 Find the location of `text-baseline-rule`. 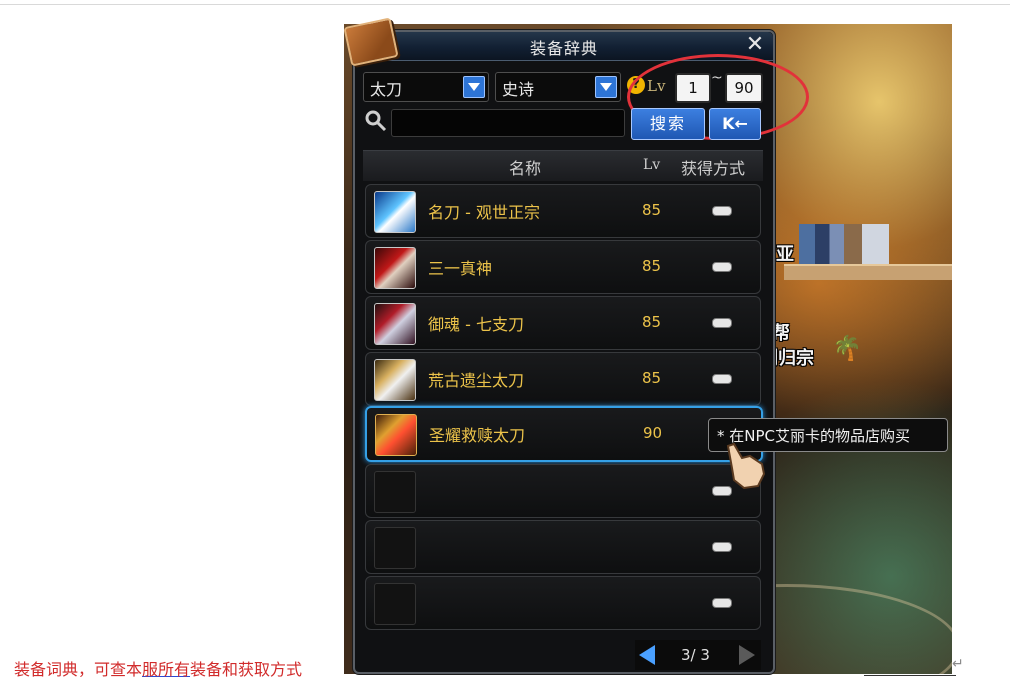

text-baseline-rule is located at coordinates (910, 675).